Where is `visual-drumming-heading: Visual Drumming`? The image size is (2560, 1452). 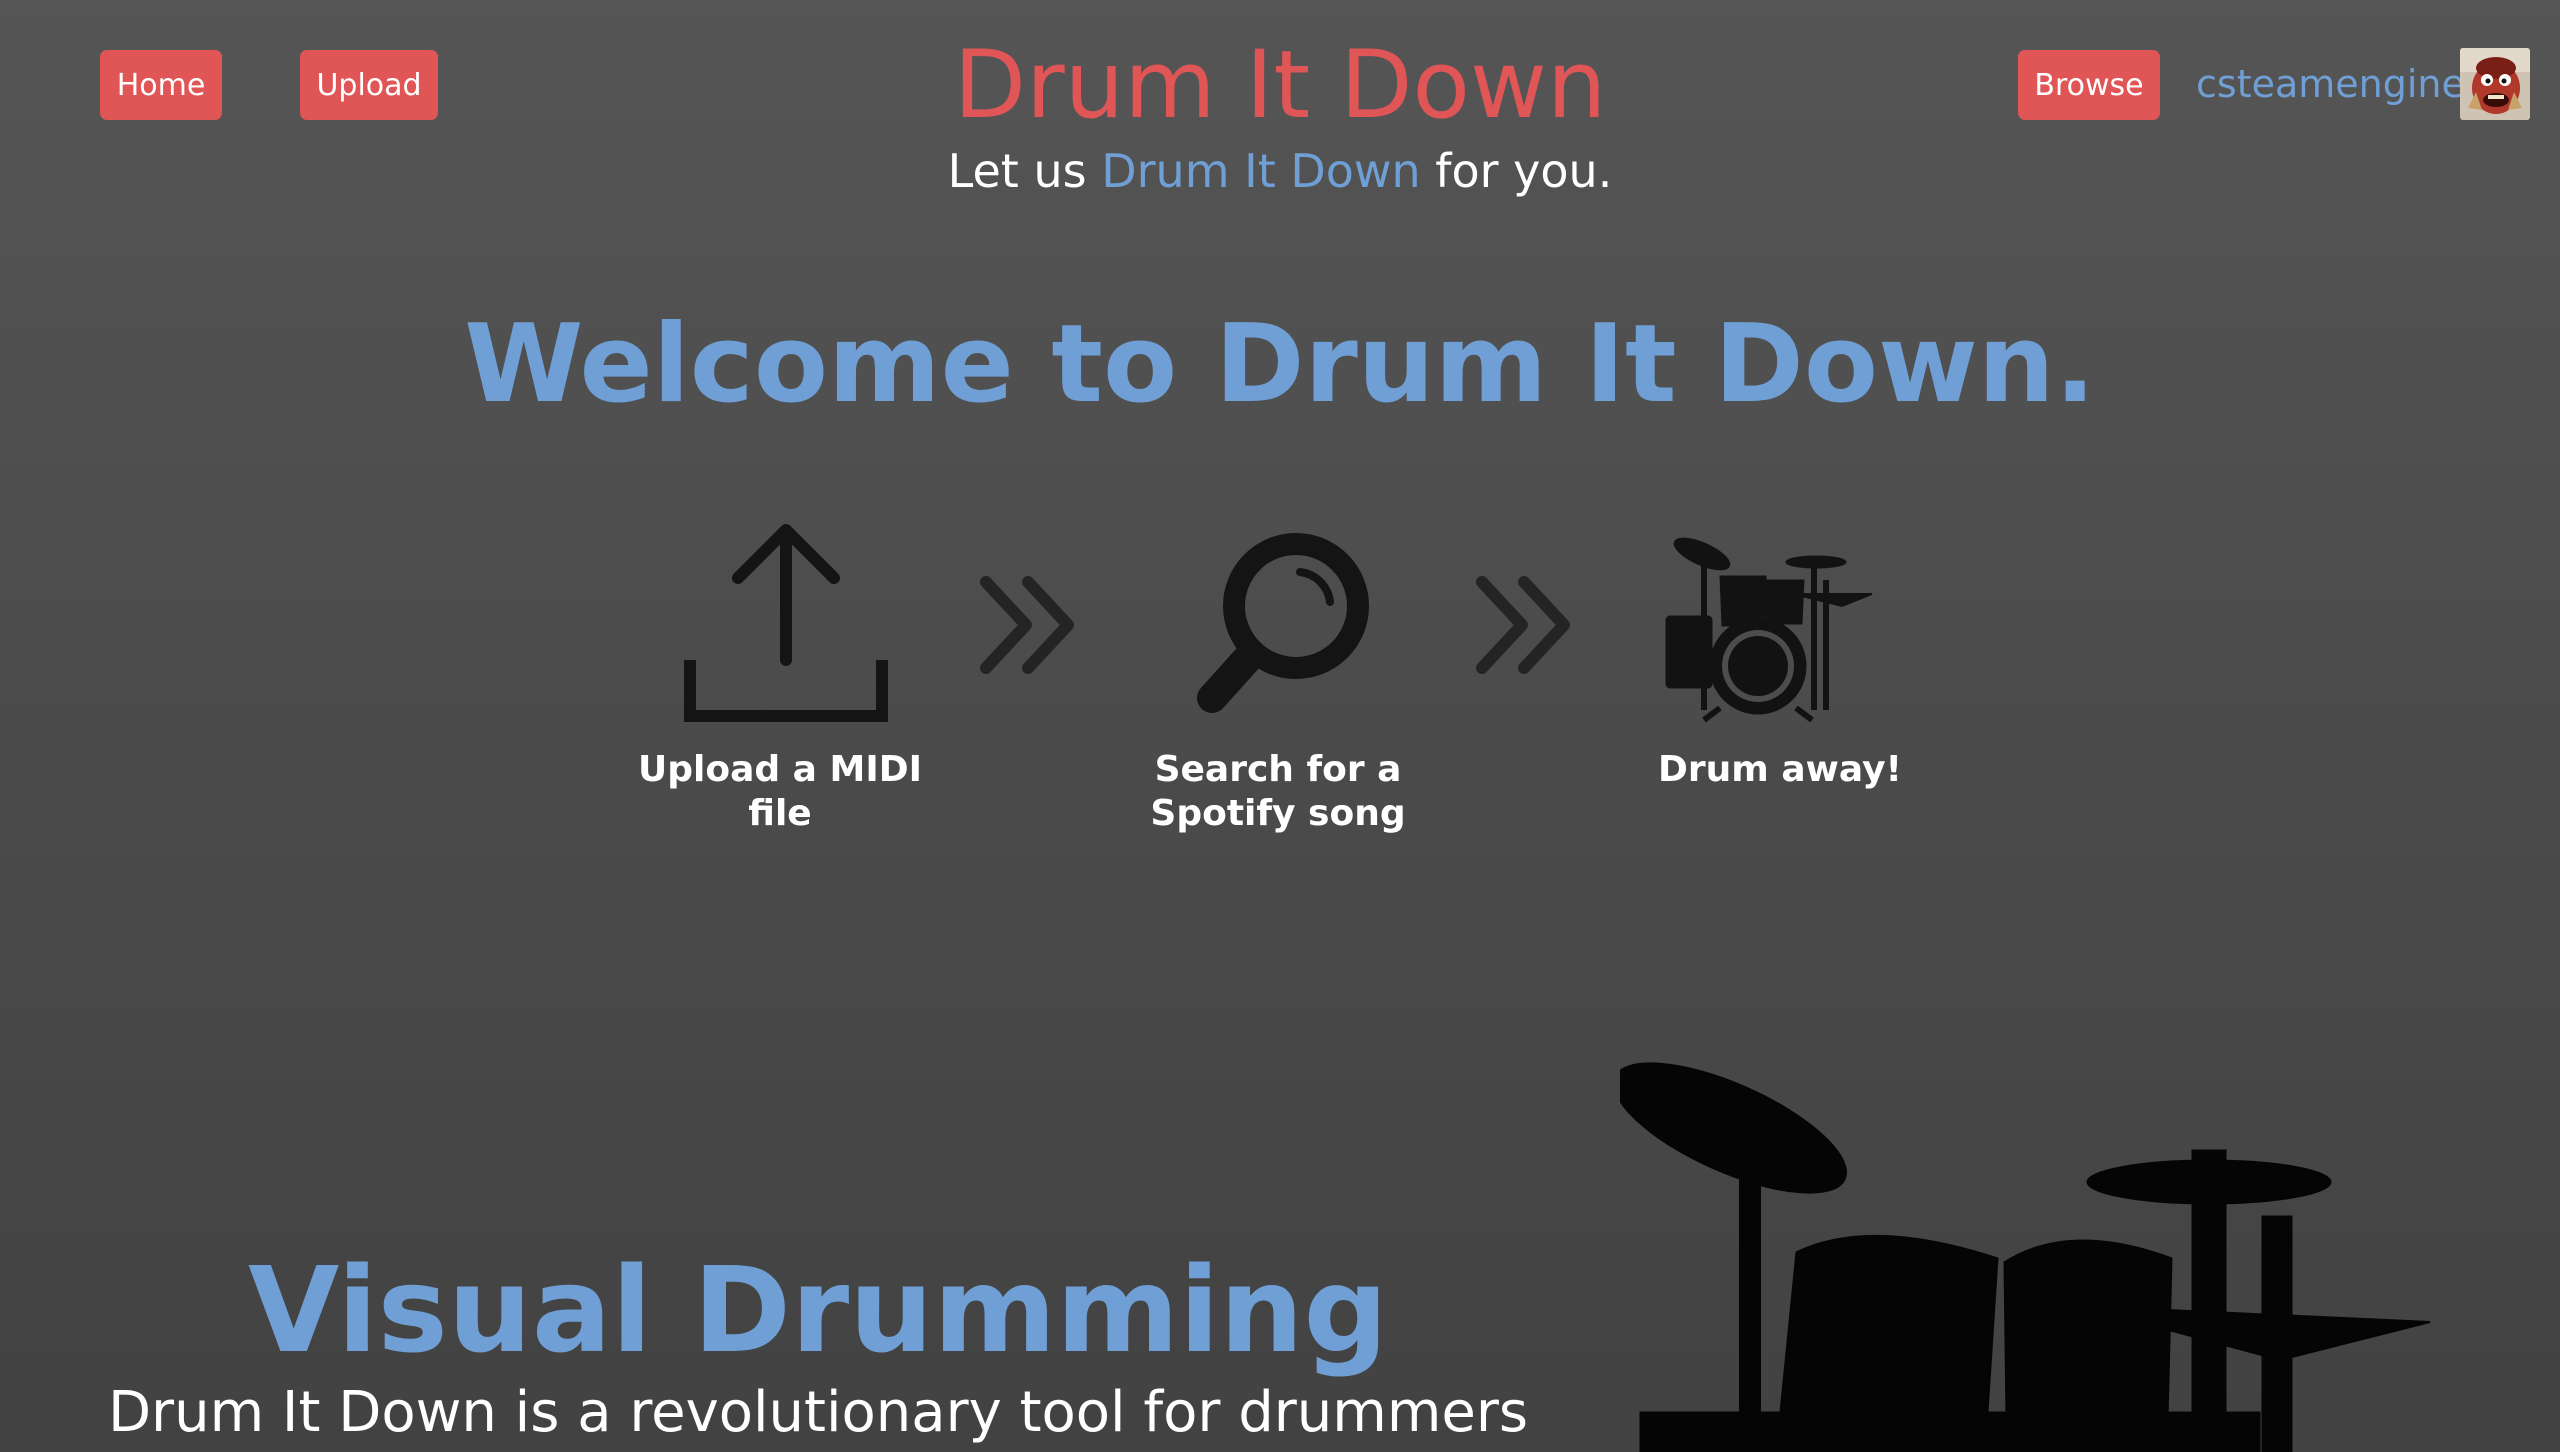
visual-drumming-heading: Visual Drumming is located at coordinates (818, 1310).